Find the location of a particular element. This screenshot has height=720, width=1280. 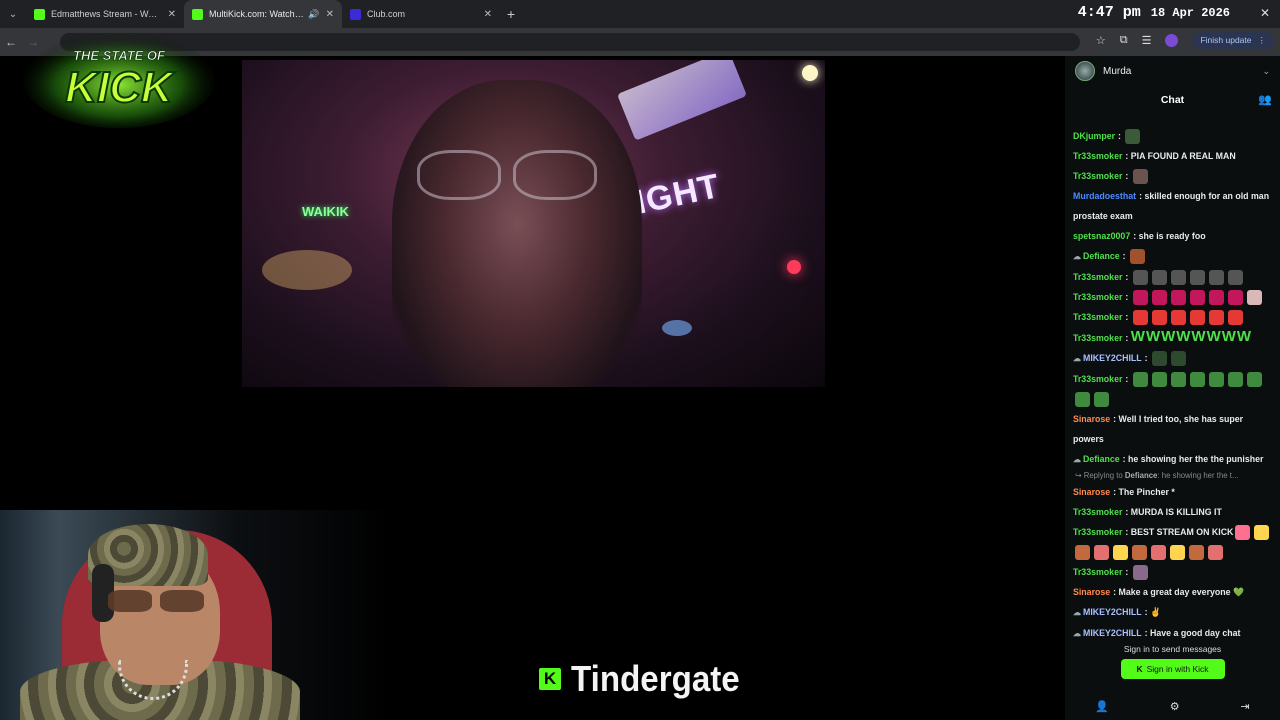

kick-logo-icon: K is located at coordinates (550, 679).